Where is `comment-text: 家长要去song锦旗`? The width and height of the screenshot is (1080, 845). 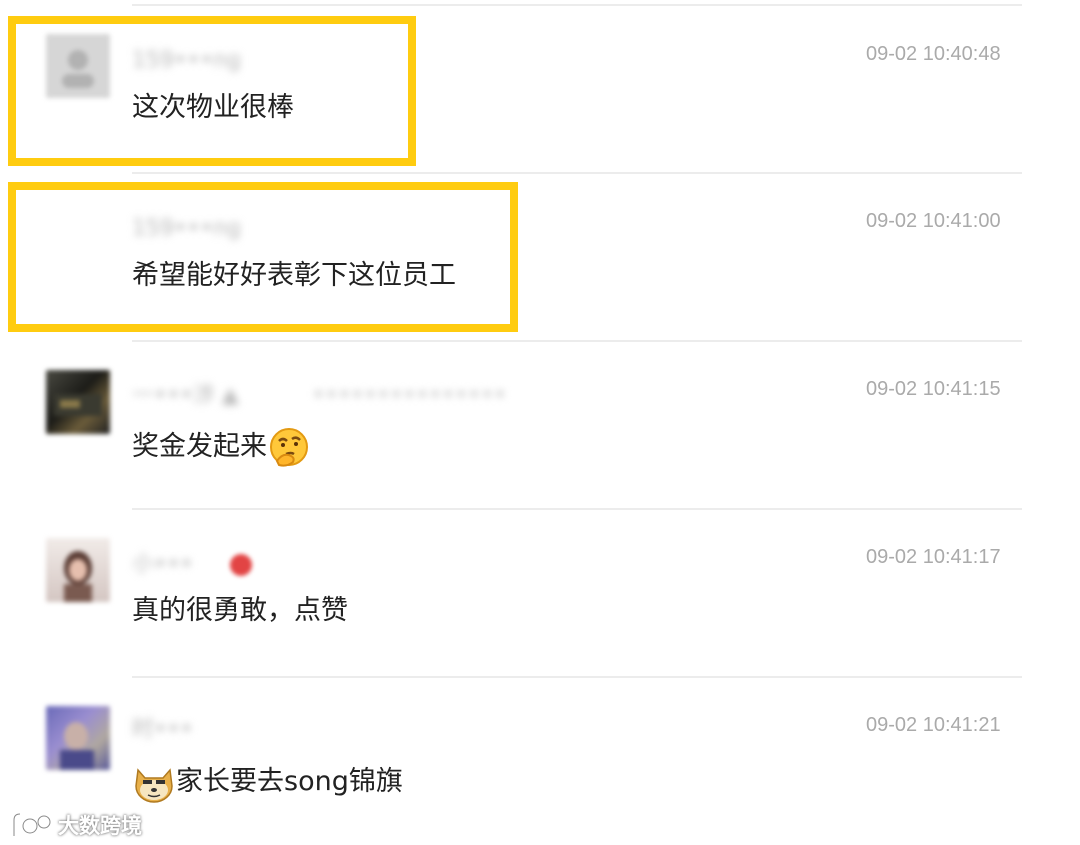 comment-text: 家长要去song锦旗 is located at coordinates (267, 782).